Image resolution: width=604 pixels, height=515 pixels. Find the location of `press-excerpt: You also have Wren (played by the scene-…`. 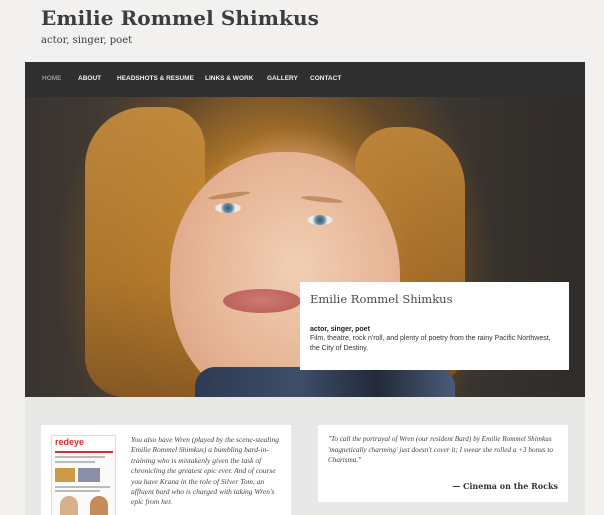

press-excerpt: You also have Wren (played by the scene-… is located at coordinates (205, 471).